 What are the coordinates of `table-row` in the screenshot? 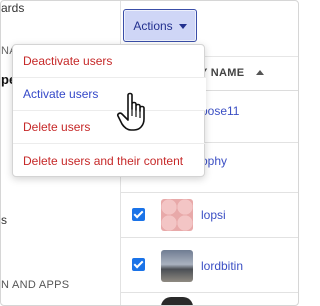 It's located at (209, 299).